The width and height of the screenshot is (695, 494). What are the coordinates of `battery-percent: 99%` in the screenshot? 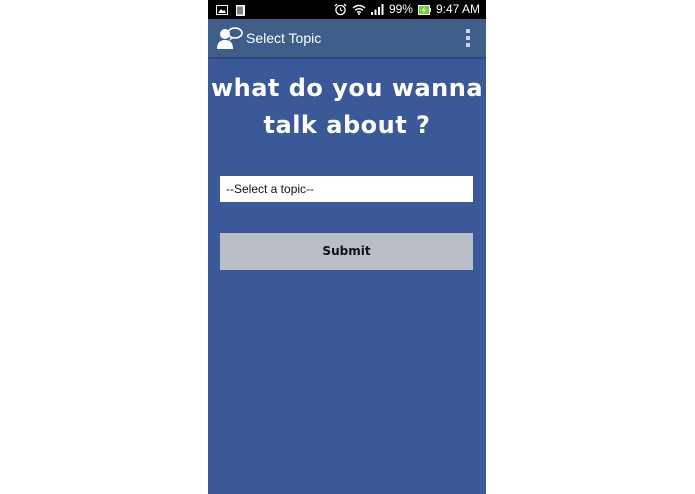 It's located at (400, 9).